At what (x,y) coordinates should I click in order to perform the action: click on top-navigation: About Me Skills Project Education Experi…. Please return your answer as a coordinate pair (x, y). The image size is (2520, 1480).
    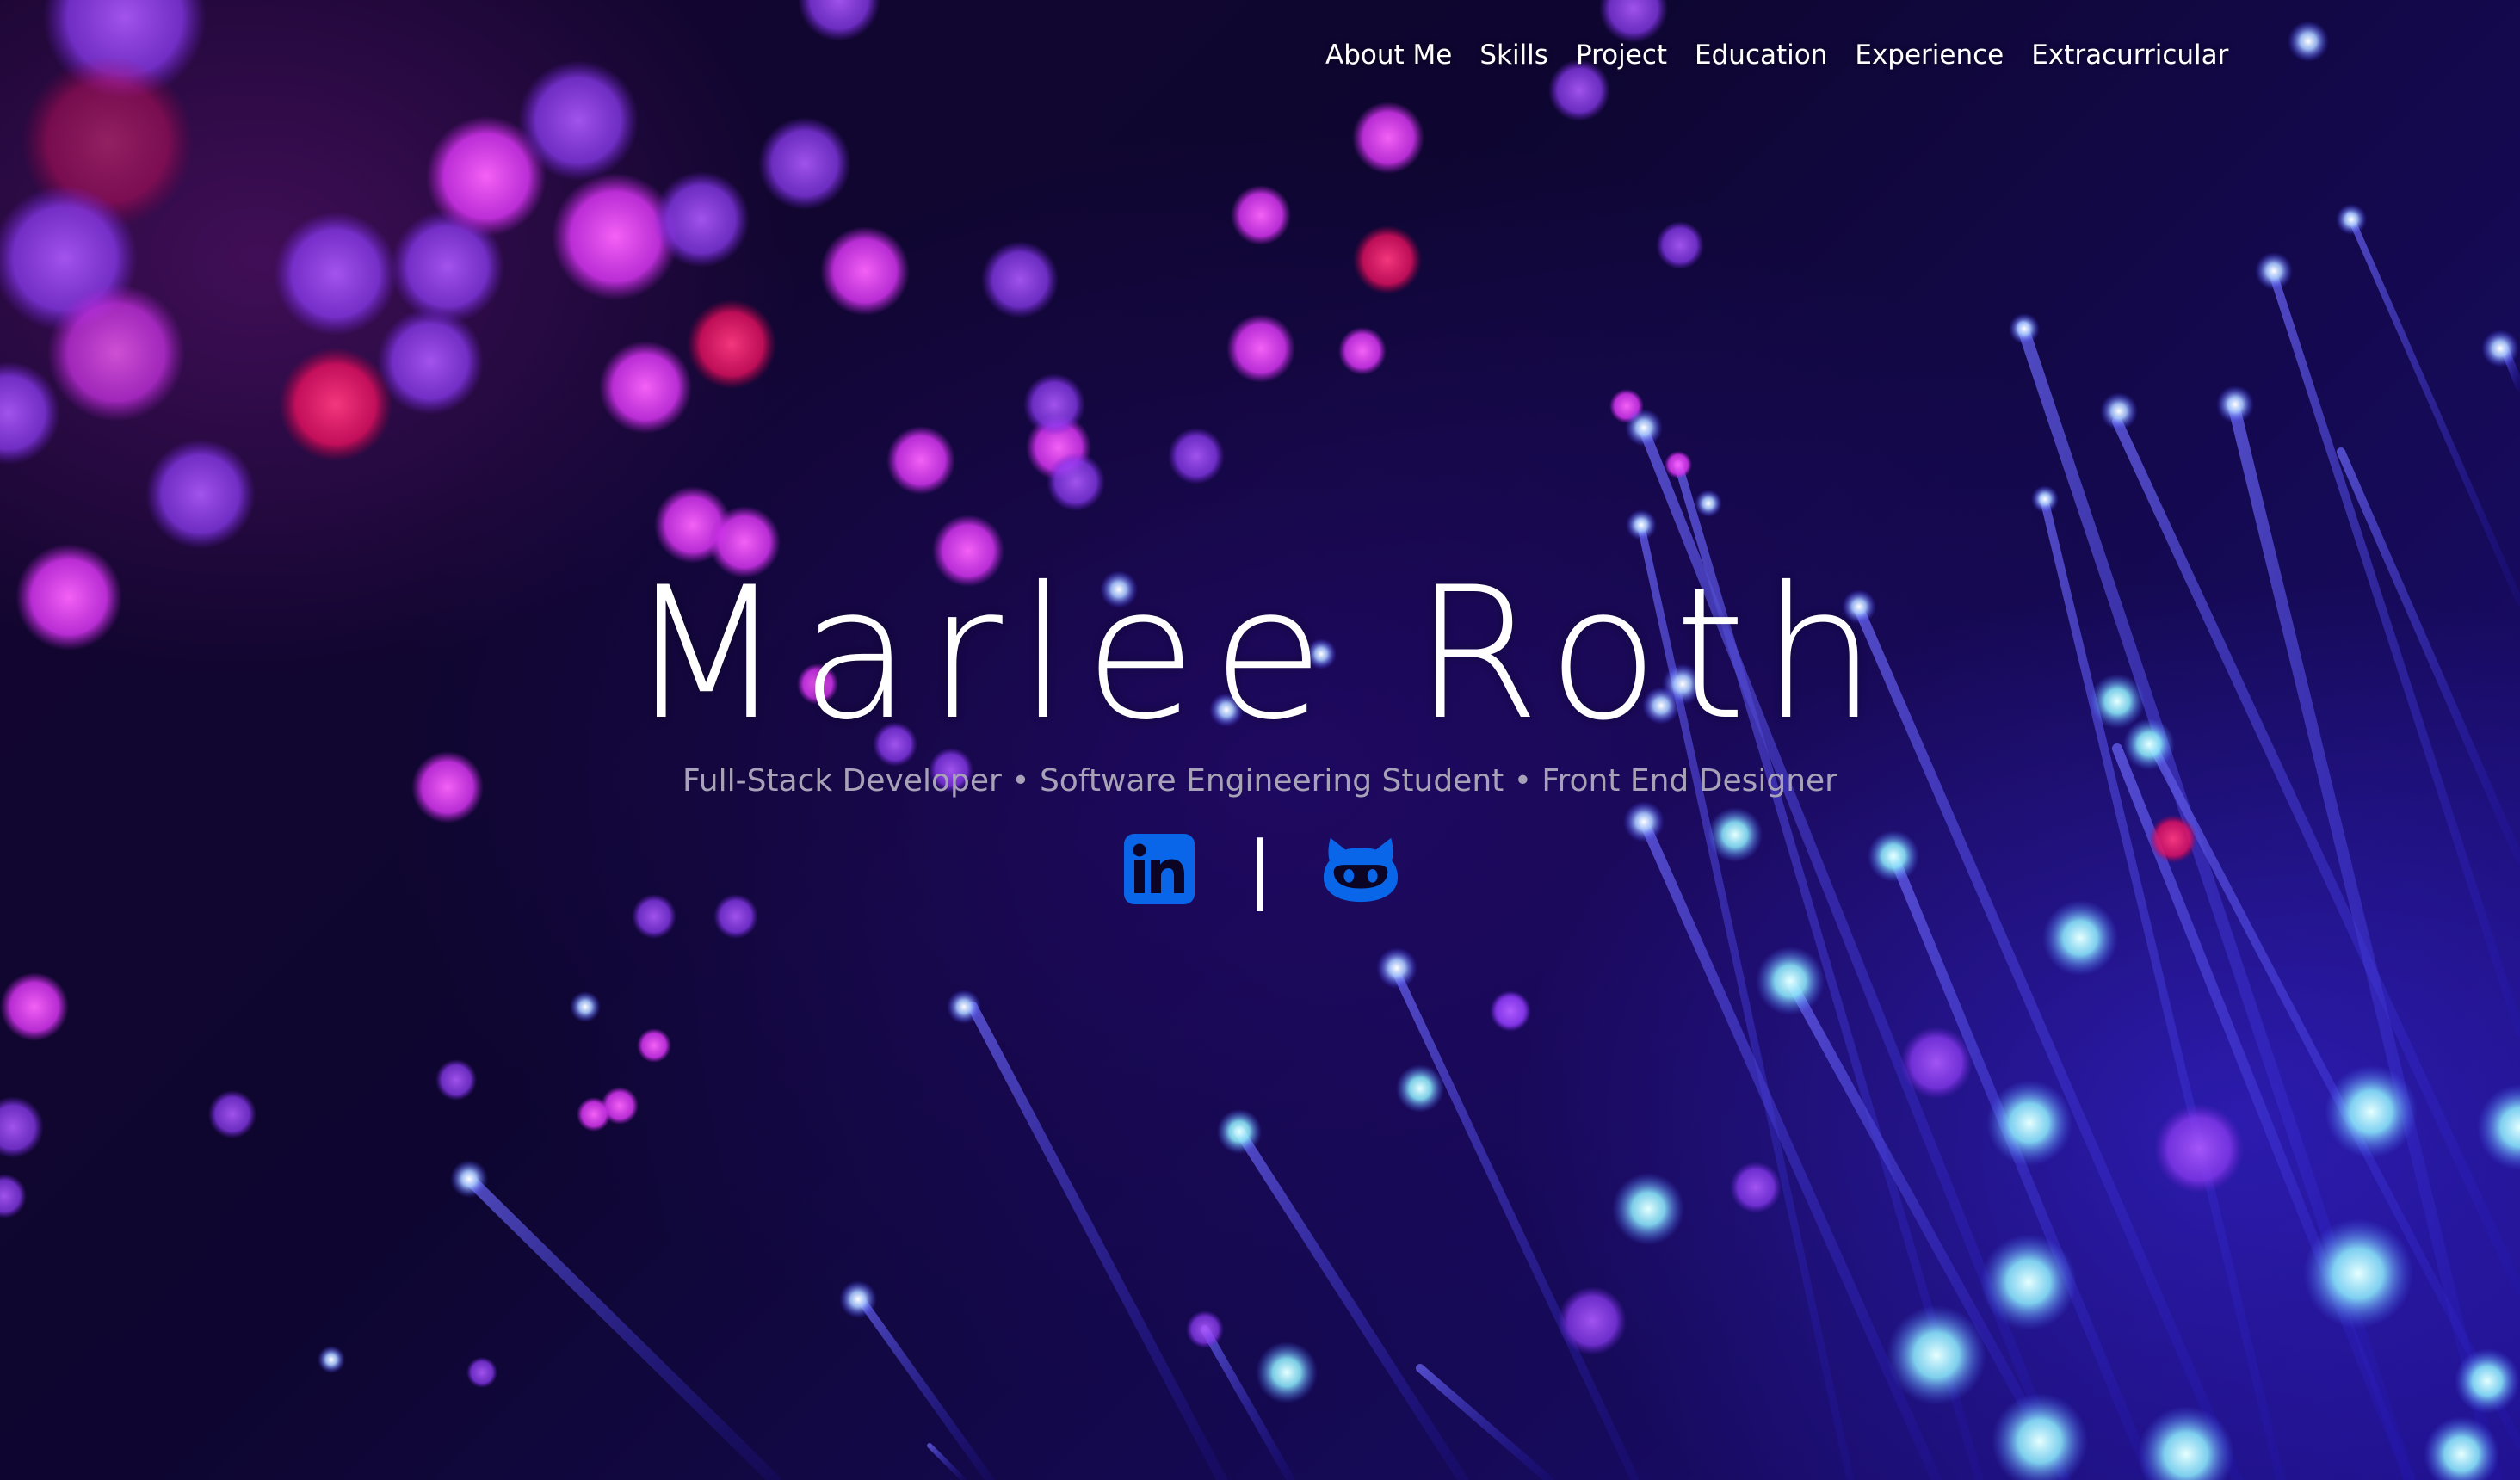
    Looking at the image, I should click on (1776, 55).